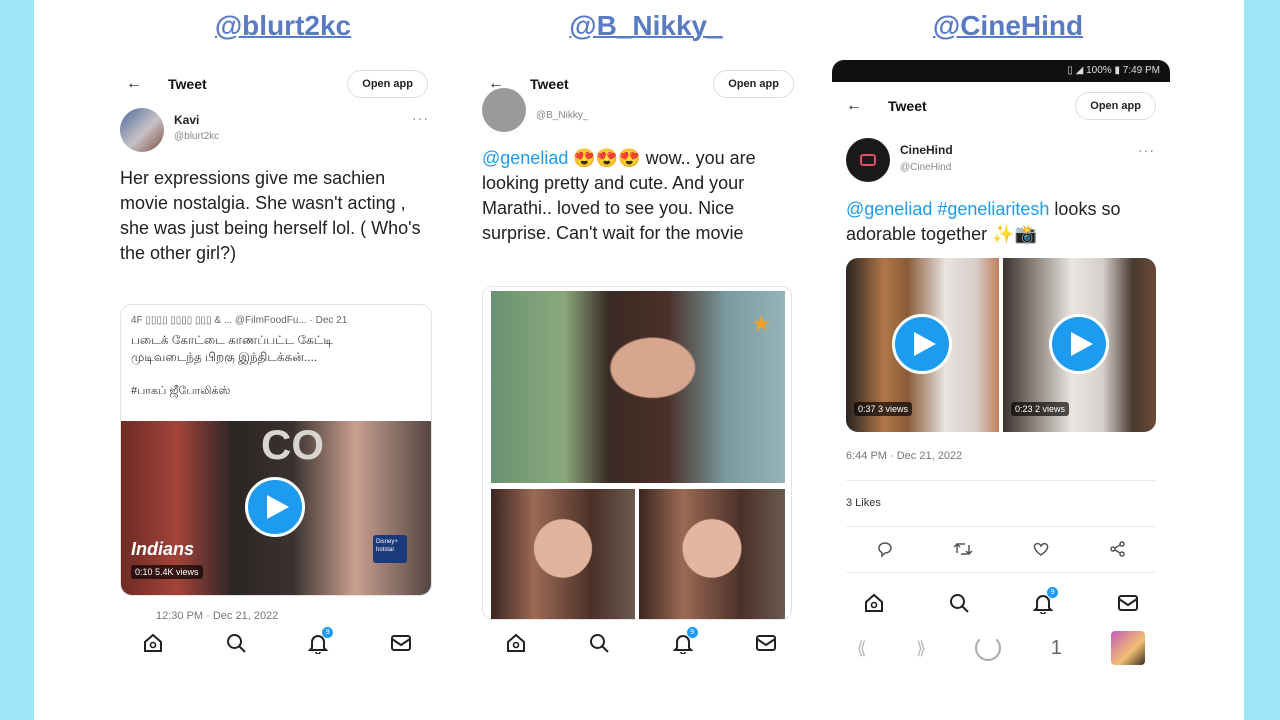 The image size is (1280, 720). Describe the element at coordinates (1008, 26) in the screenshot. I see `handle-link-cinehind: @CineHind` at that location.